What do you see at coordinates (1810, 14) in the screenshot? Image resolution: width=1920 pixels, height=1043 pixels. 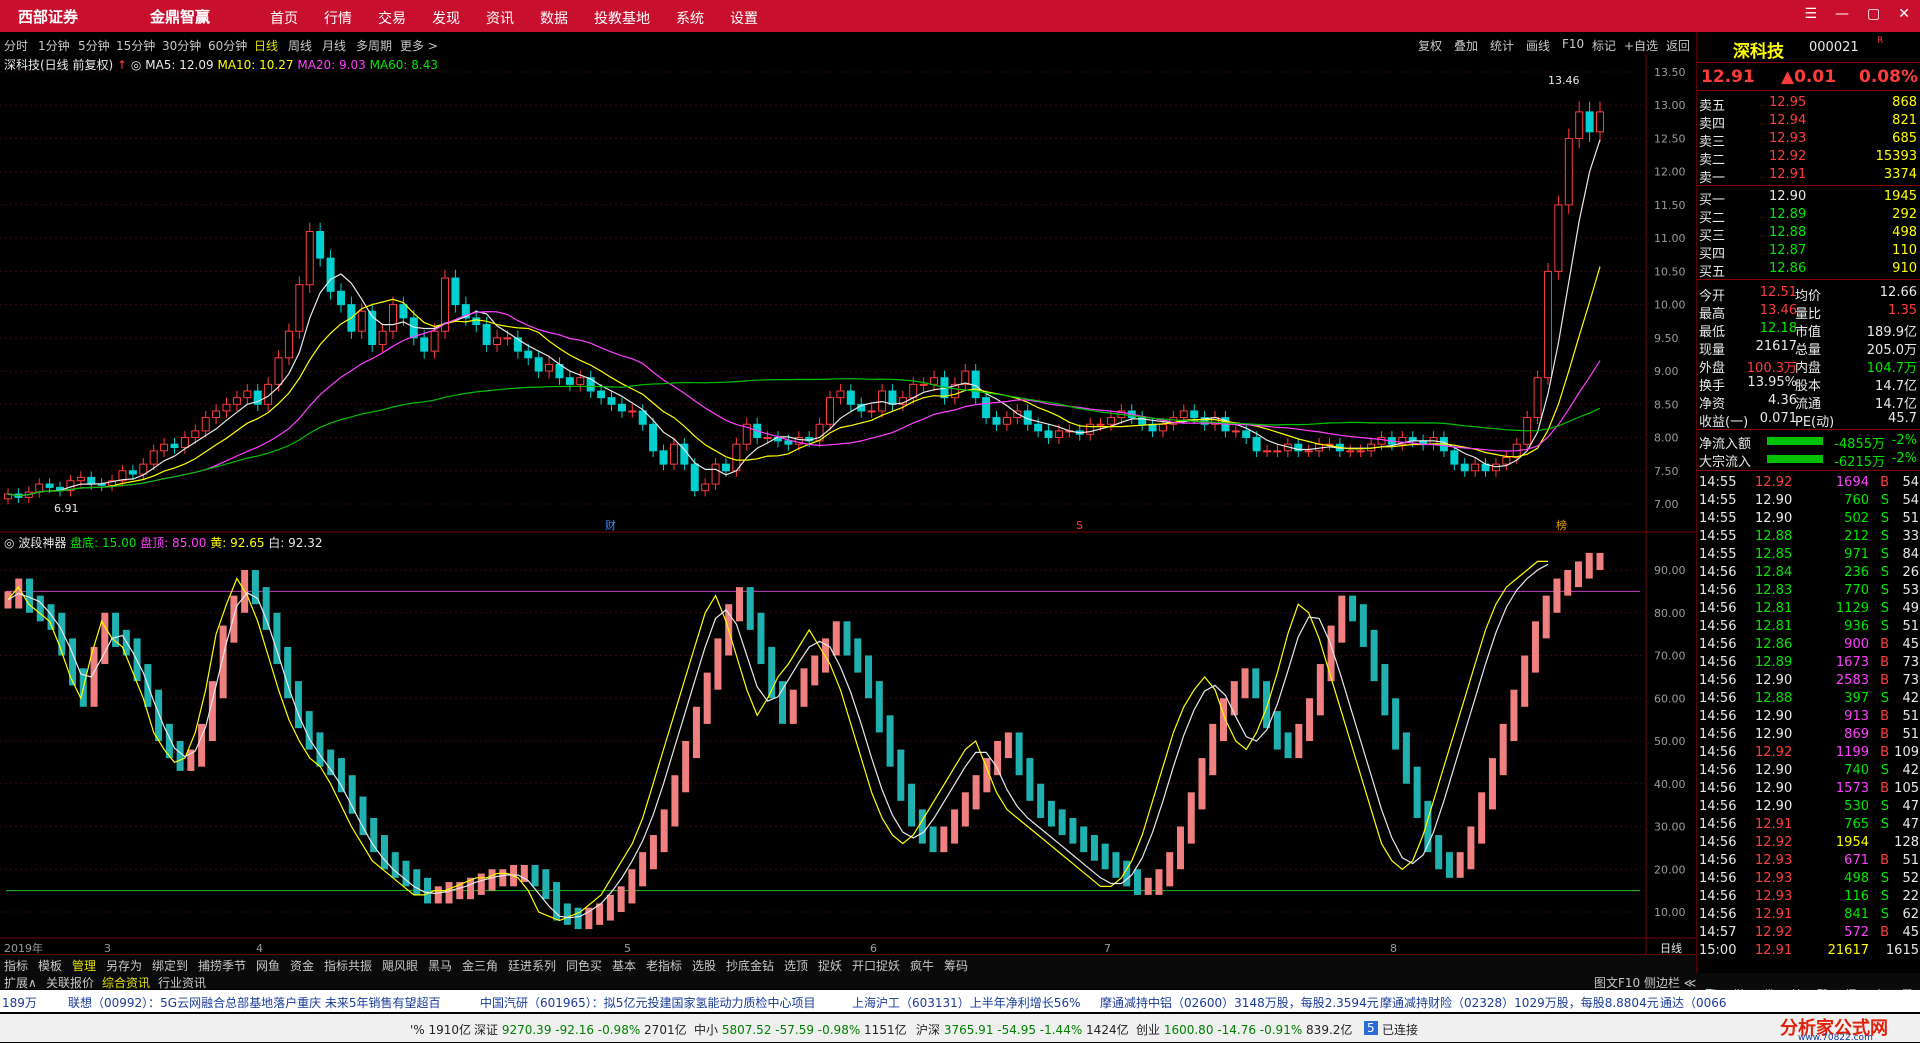 I see `menu-icon: ☰` at bounding box center [1810, 14].